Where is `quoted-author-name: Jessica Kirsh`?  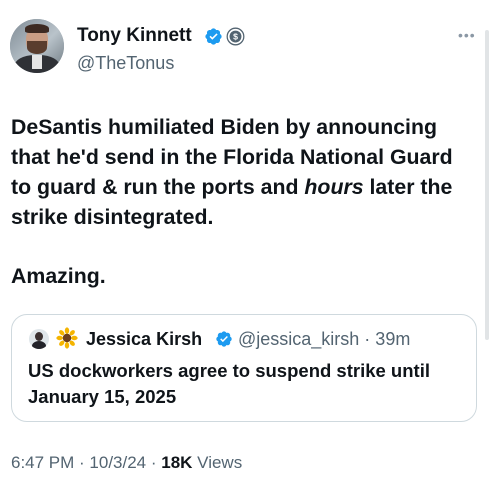
quoted-author-name: Jessica Kirsh is located at coordinates (144, 339).